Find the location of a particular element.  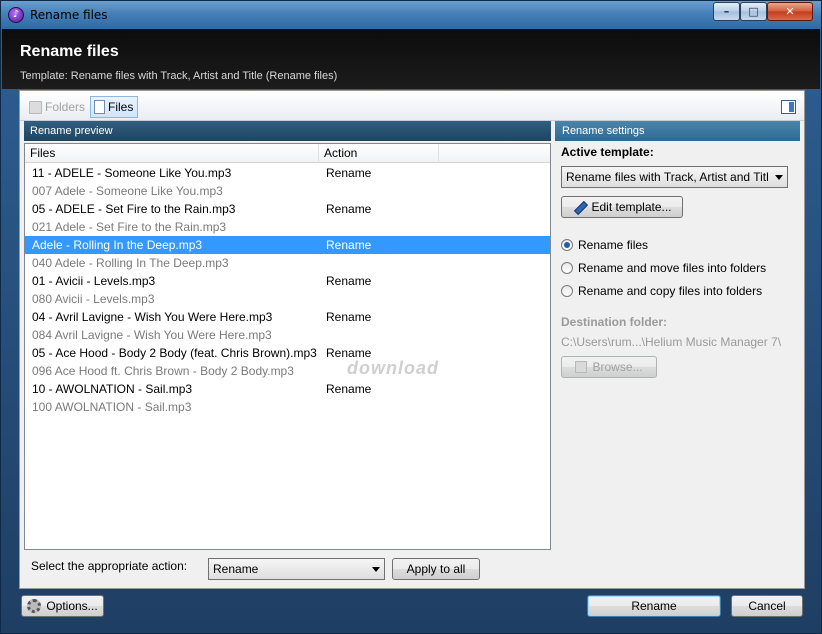

radio-rename-copy: Rename and copy files into folders is located at coordinates (661, 291).